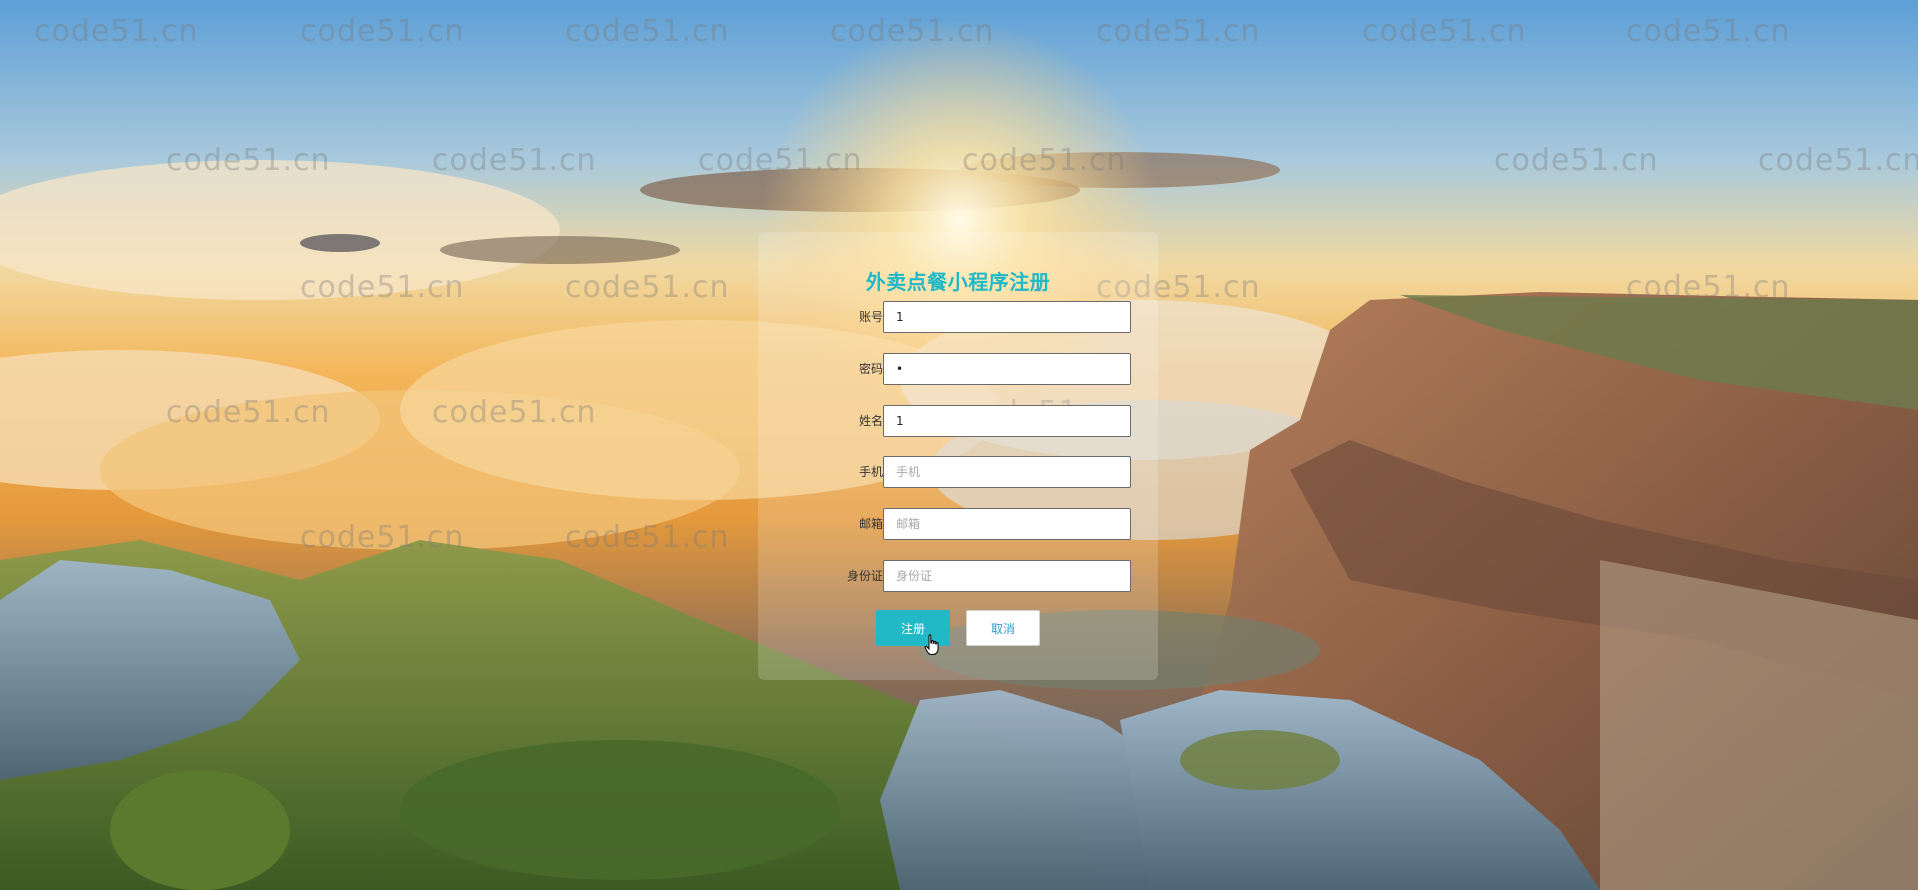 The width and height of the screenshot is (1918, 890). Describe the element at coordinates (870, 317) in the screenshot. I see `field-label-account: 账号` at that location.